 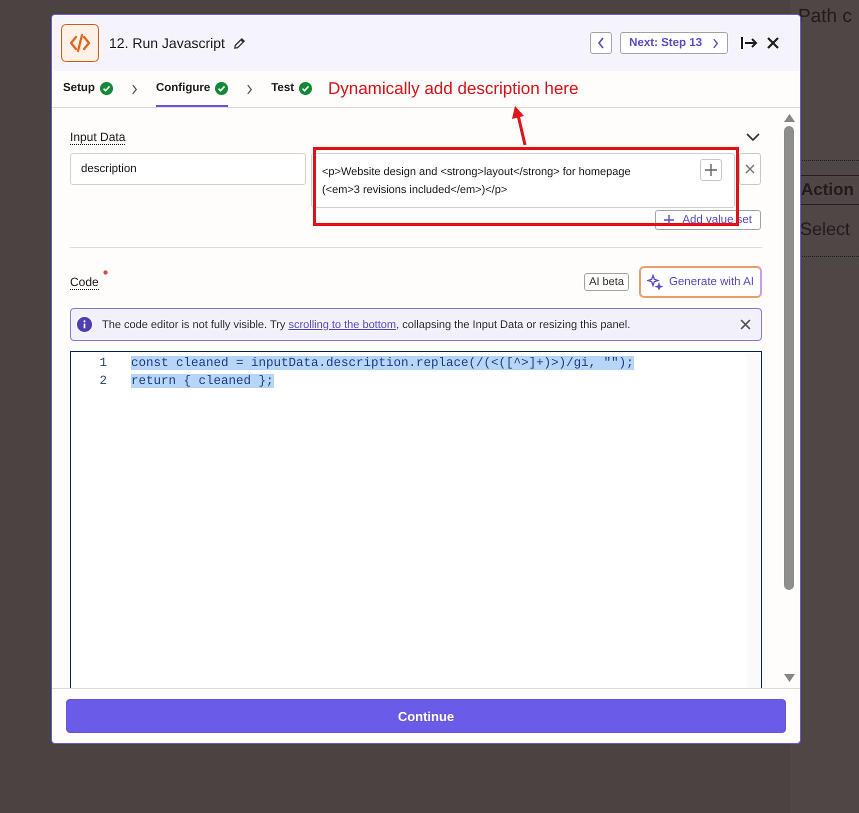 What do you see at coordinates (167, 43) in the screenshot?
I see `window-title: 12. Run Javascript` at bounding box center [167, 43].